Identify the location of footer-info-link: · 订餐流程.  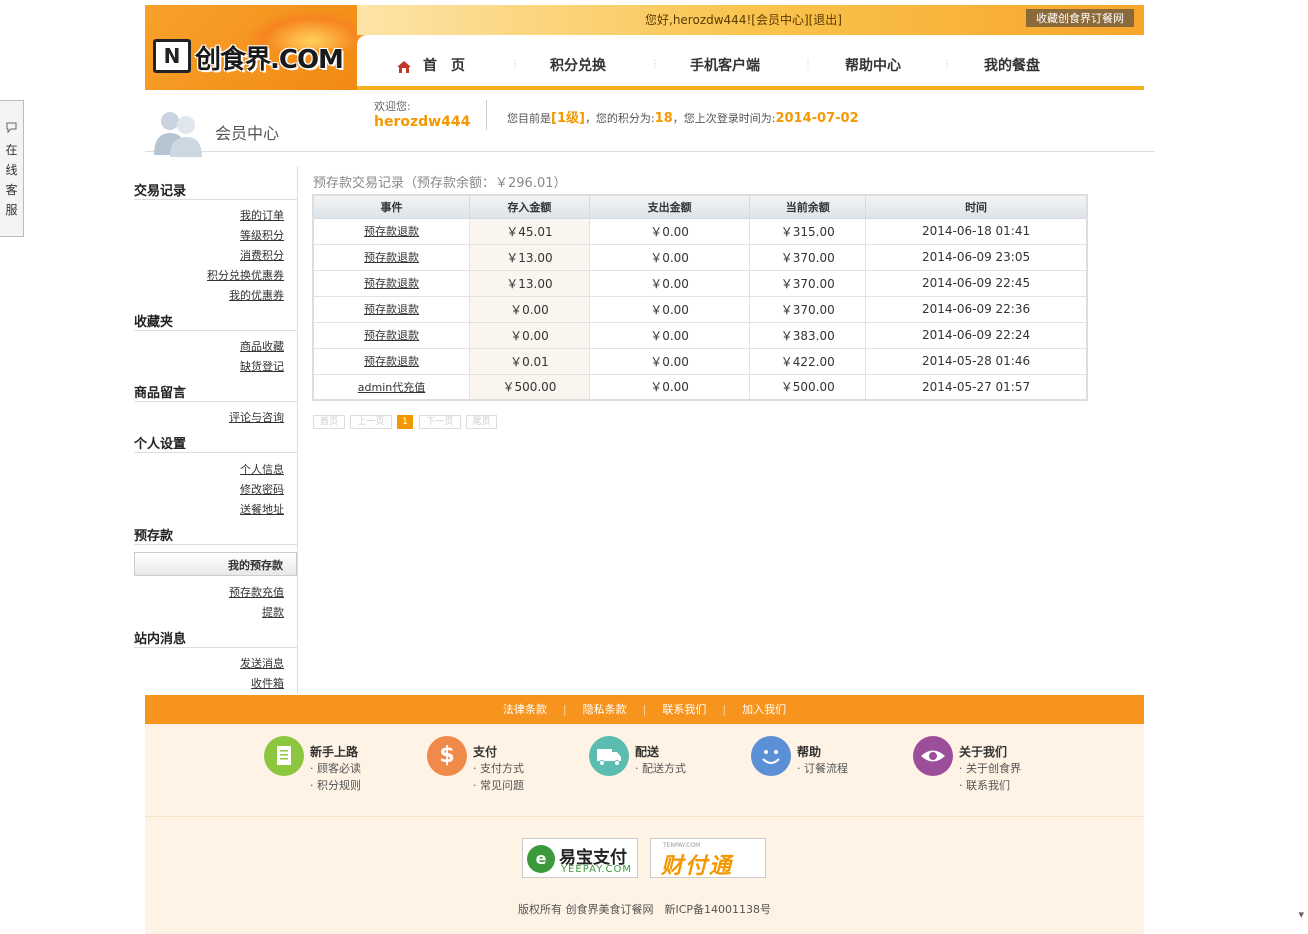
(822, 768).